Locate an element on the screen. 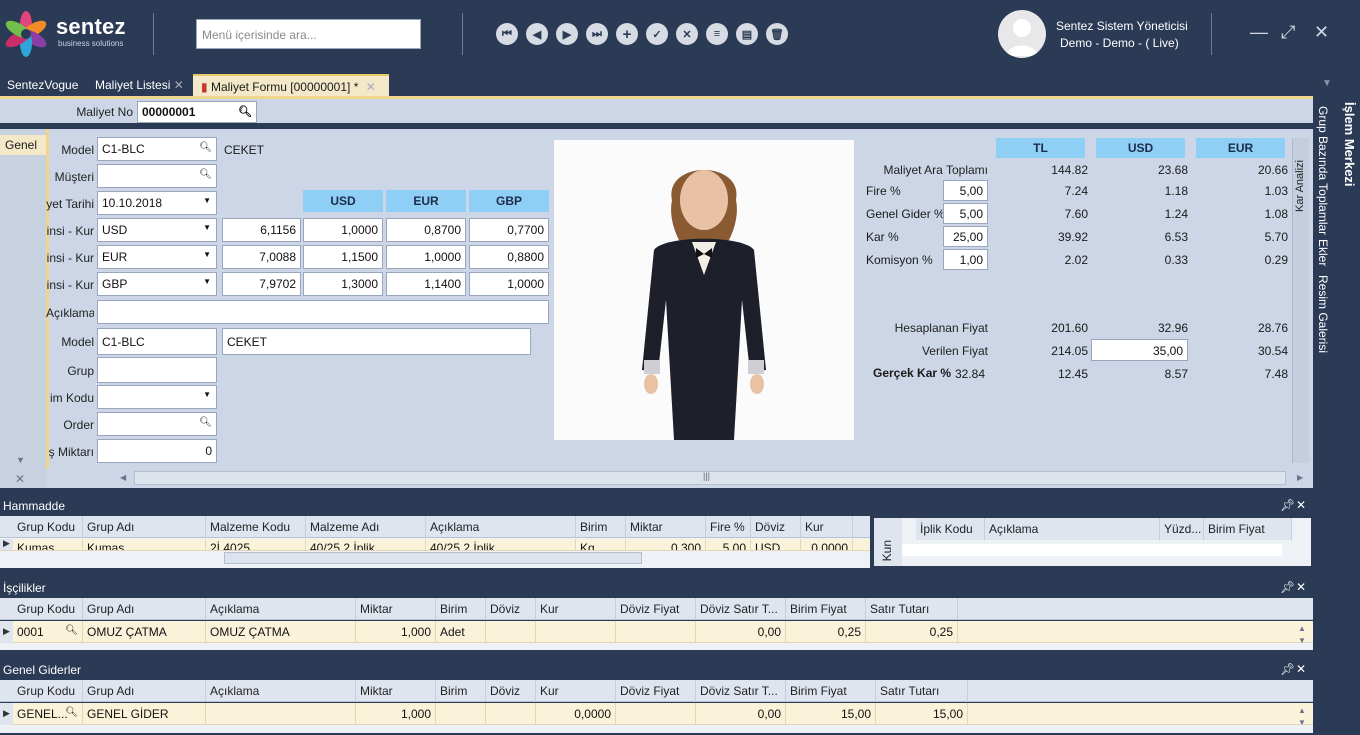 Image resolution: width=1360 pixels, height=735 pixels. order-field: 🔍︎ is located at coordinates (157, 424).